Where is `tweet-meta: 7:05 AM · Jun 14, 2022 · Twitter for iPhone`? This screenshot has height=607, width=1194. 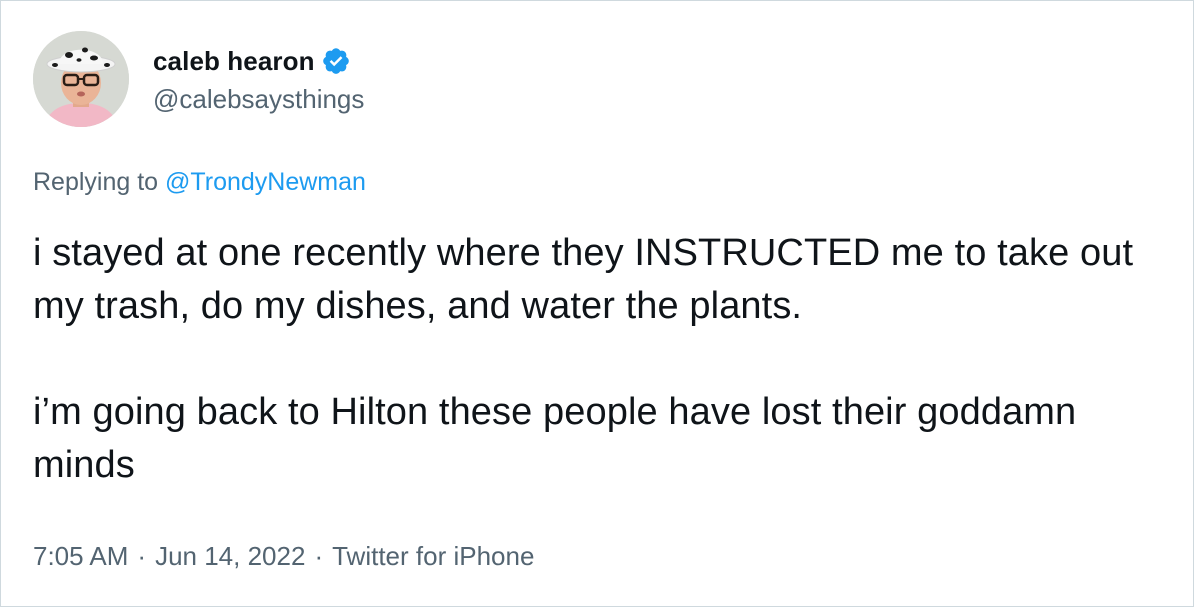
tweet-meta: 7:05 AM · Jun 14, 2022 · Twitter for iPhone is located at coordinates (283, 556).